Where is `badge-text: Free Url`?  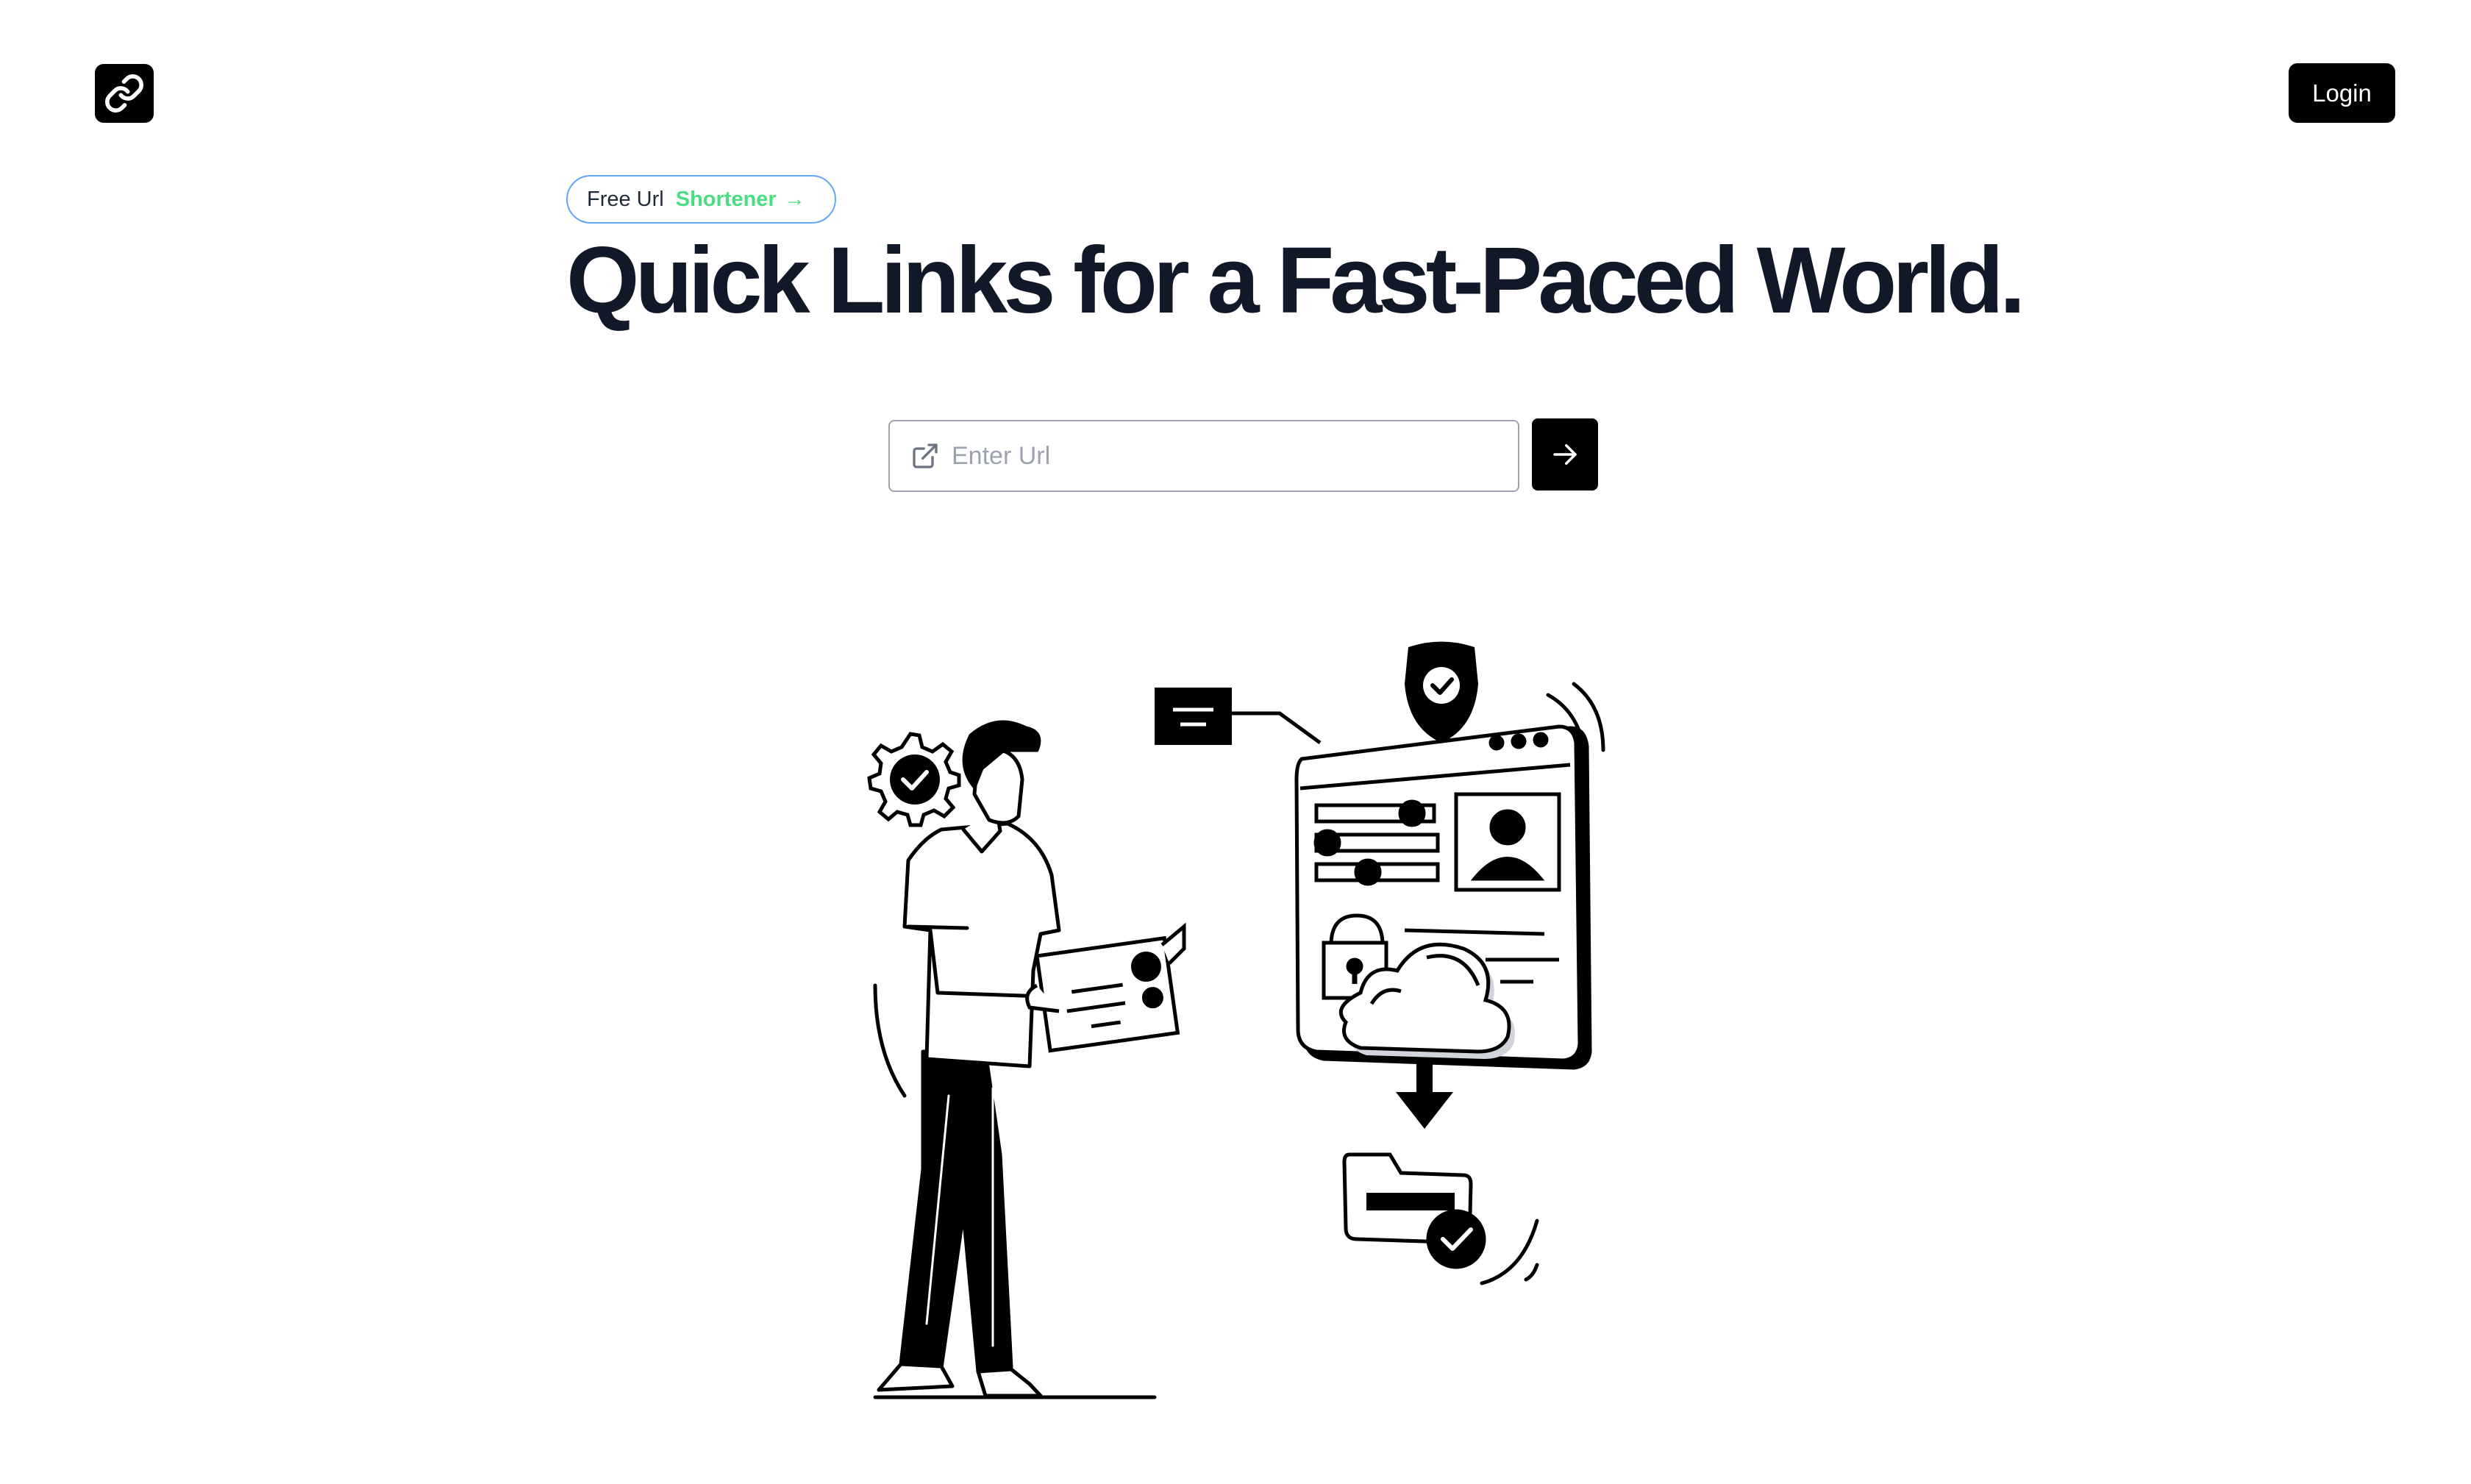 badge-text: Free Url is located at coordinates (626, 199).